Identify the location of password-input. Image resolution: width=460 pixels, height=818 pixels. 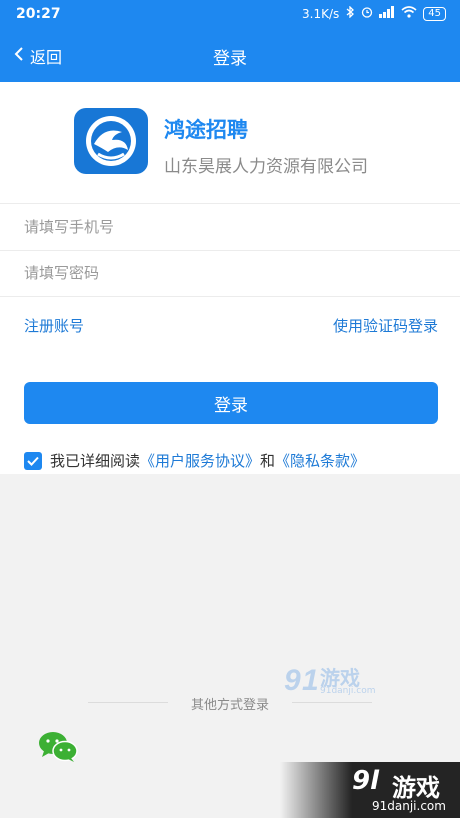
(234, 273).